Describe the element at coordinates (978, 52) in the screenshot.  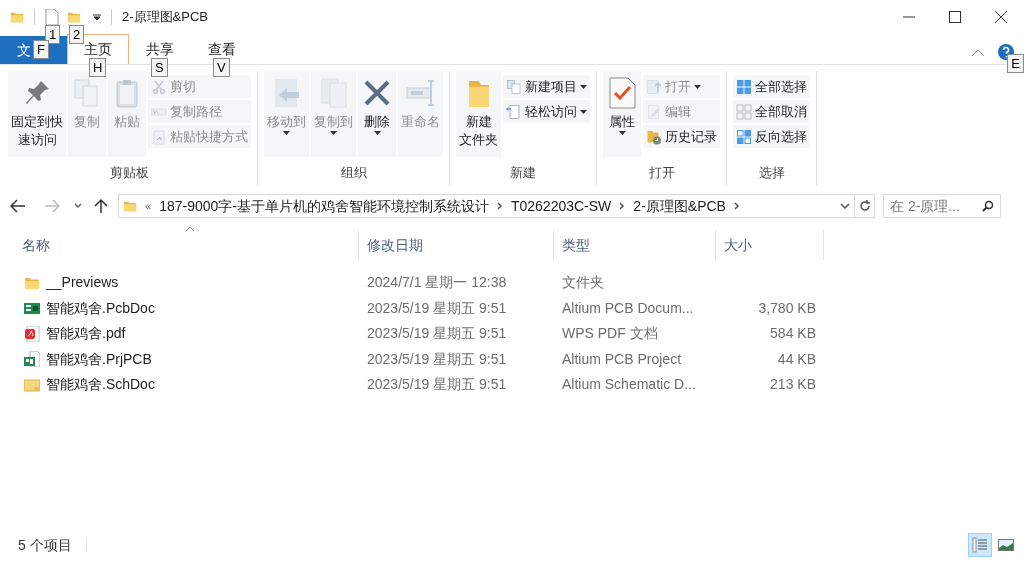
I see `collapse-icon` at that location.